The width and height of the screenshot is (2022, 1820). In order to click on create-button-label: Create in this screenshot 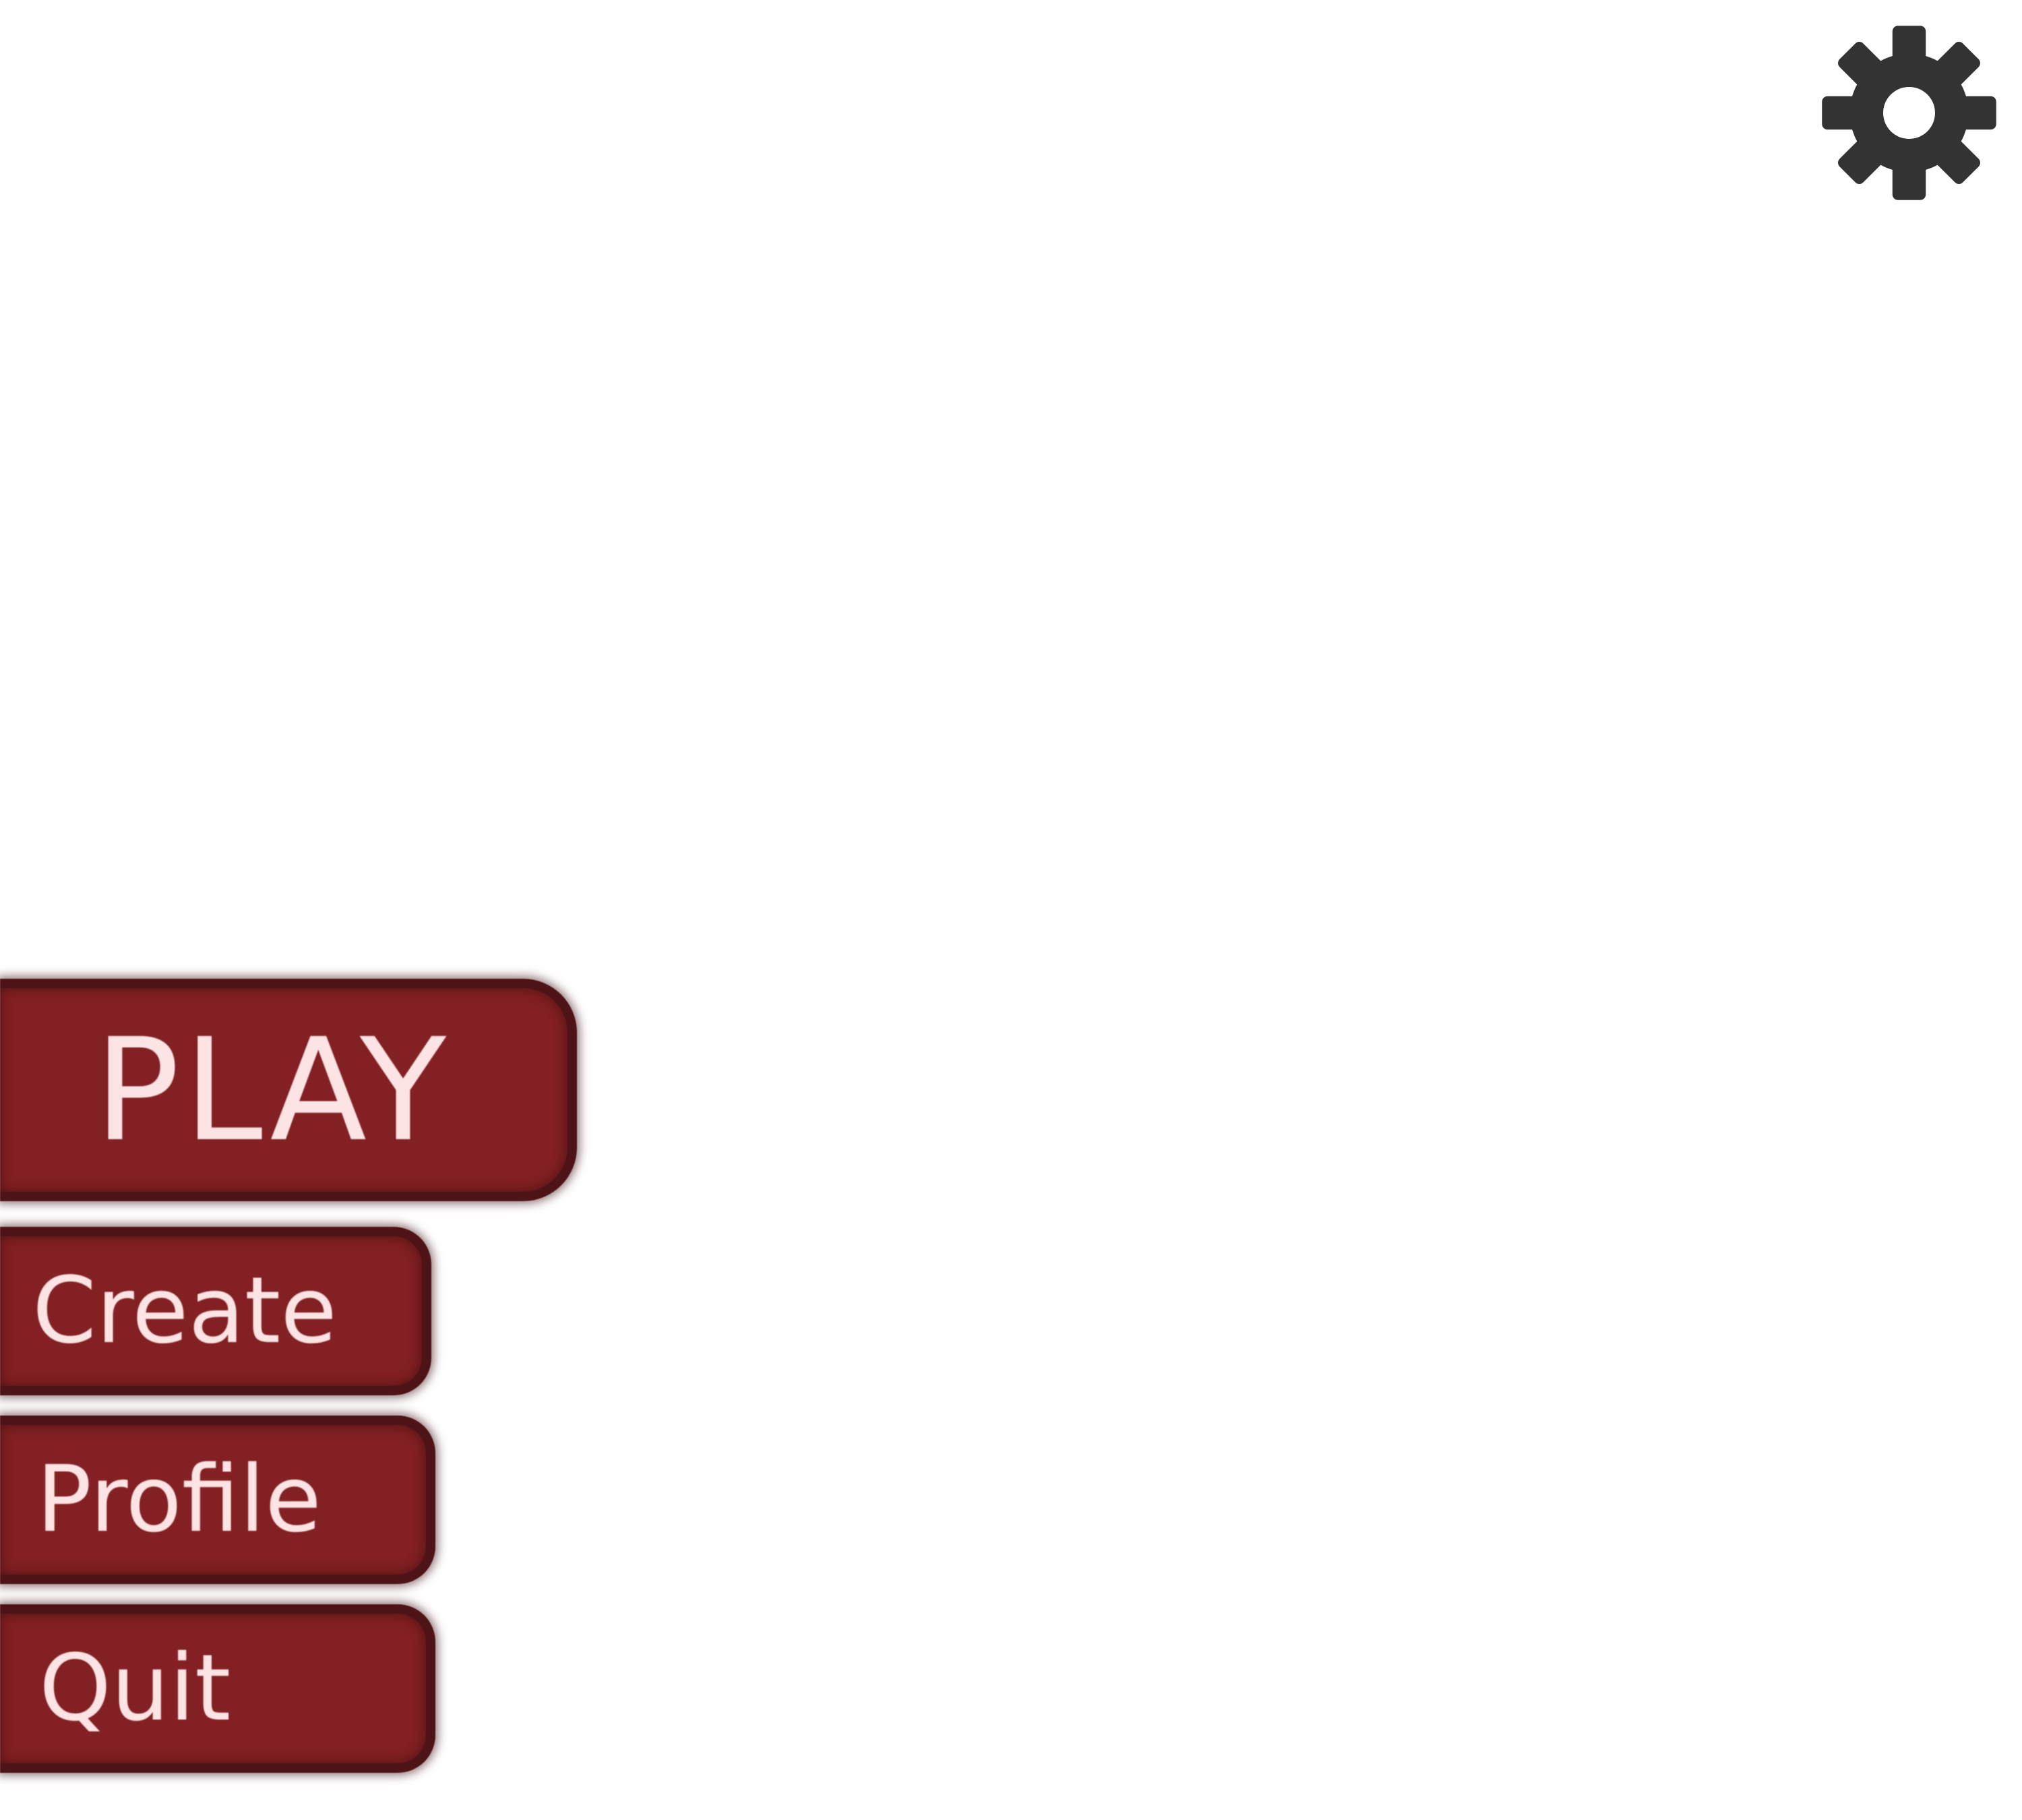, I will do `click(184, 1311)`.